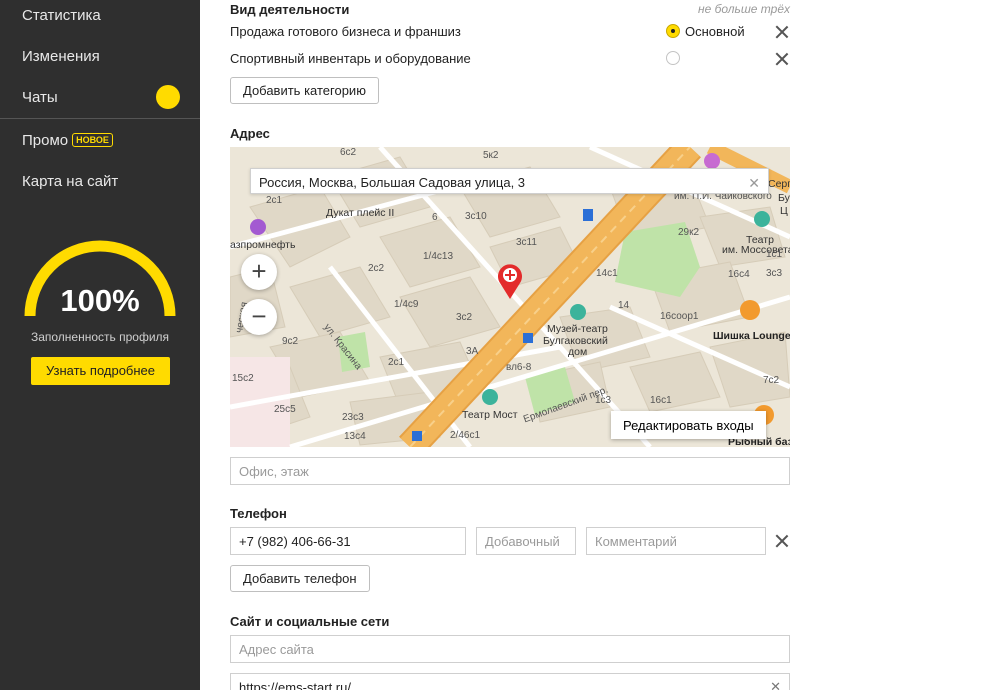 The height and width of the screenshot is (690, 1006). What do you see at coordinates (100, 118) in the screenshot?
I see `sidebar-divider` at bounding box center [100, 118].